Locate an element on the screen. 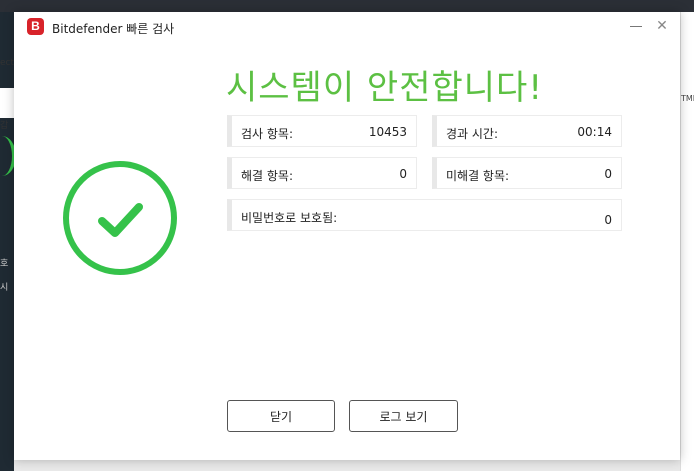 The image size is (694, 471). stat-unresolved-items: 미해결 항목: 0 is located at coordinates (527, 173).